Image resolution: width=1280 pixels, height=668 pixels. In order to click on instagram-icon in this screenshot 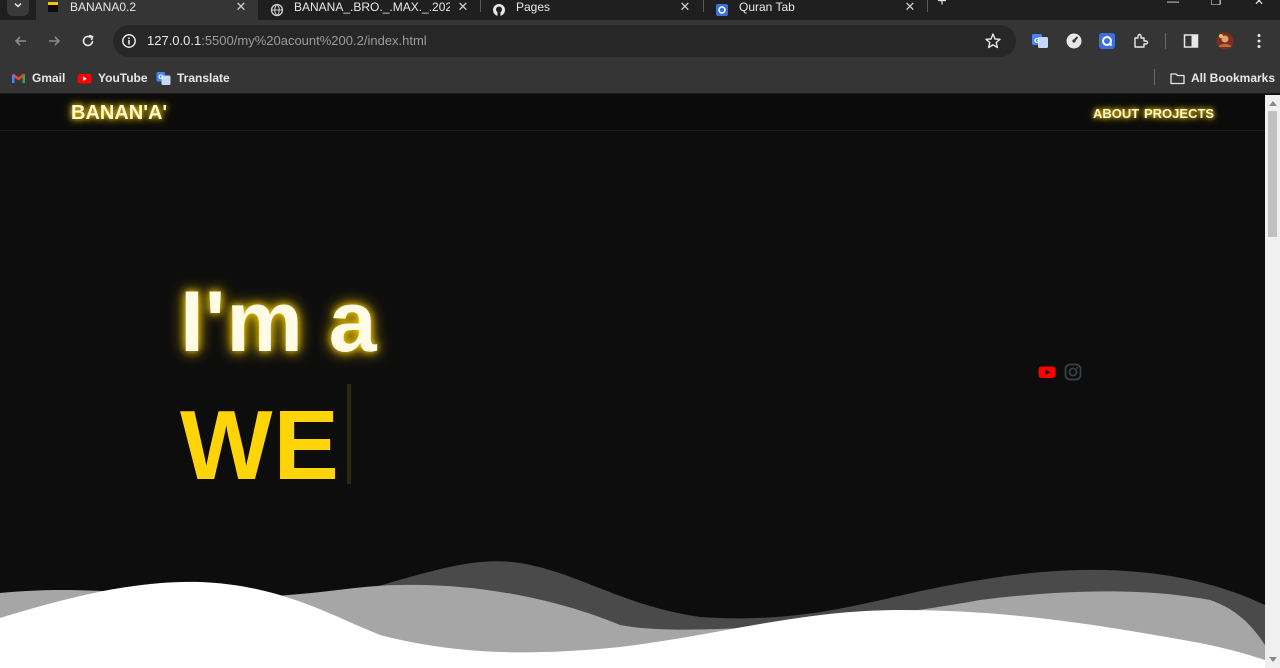, I will do `click(1073, 372)`.